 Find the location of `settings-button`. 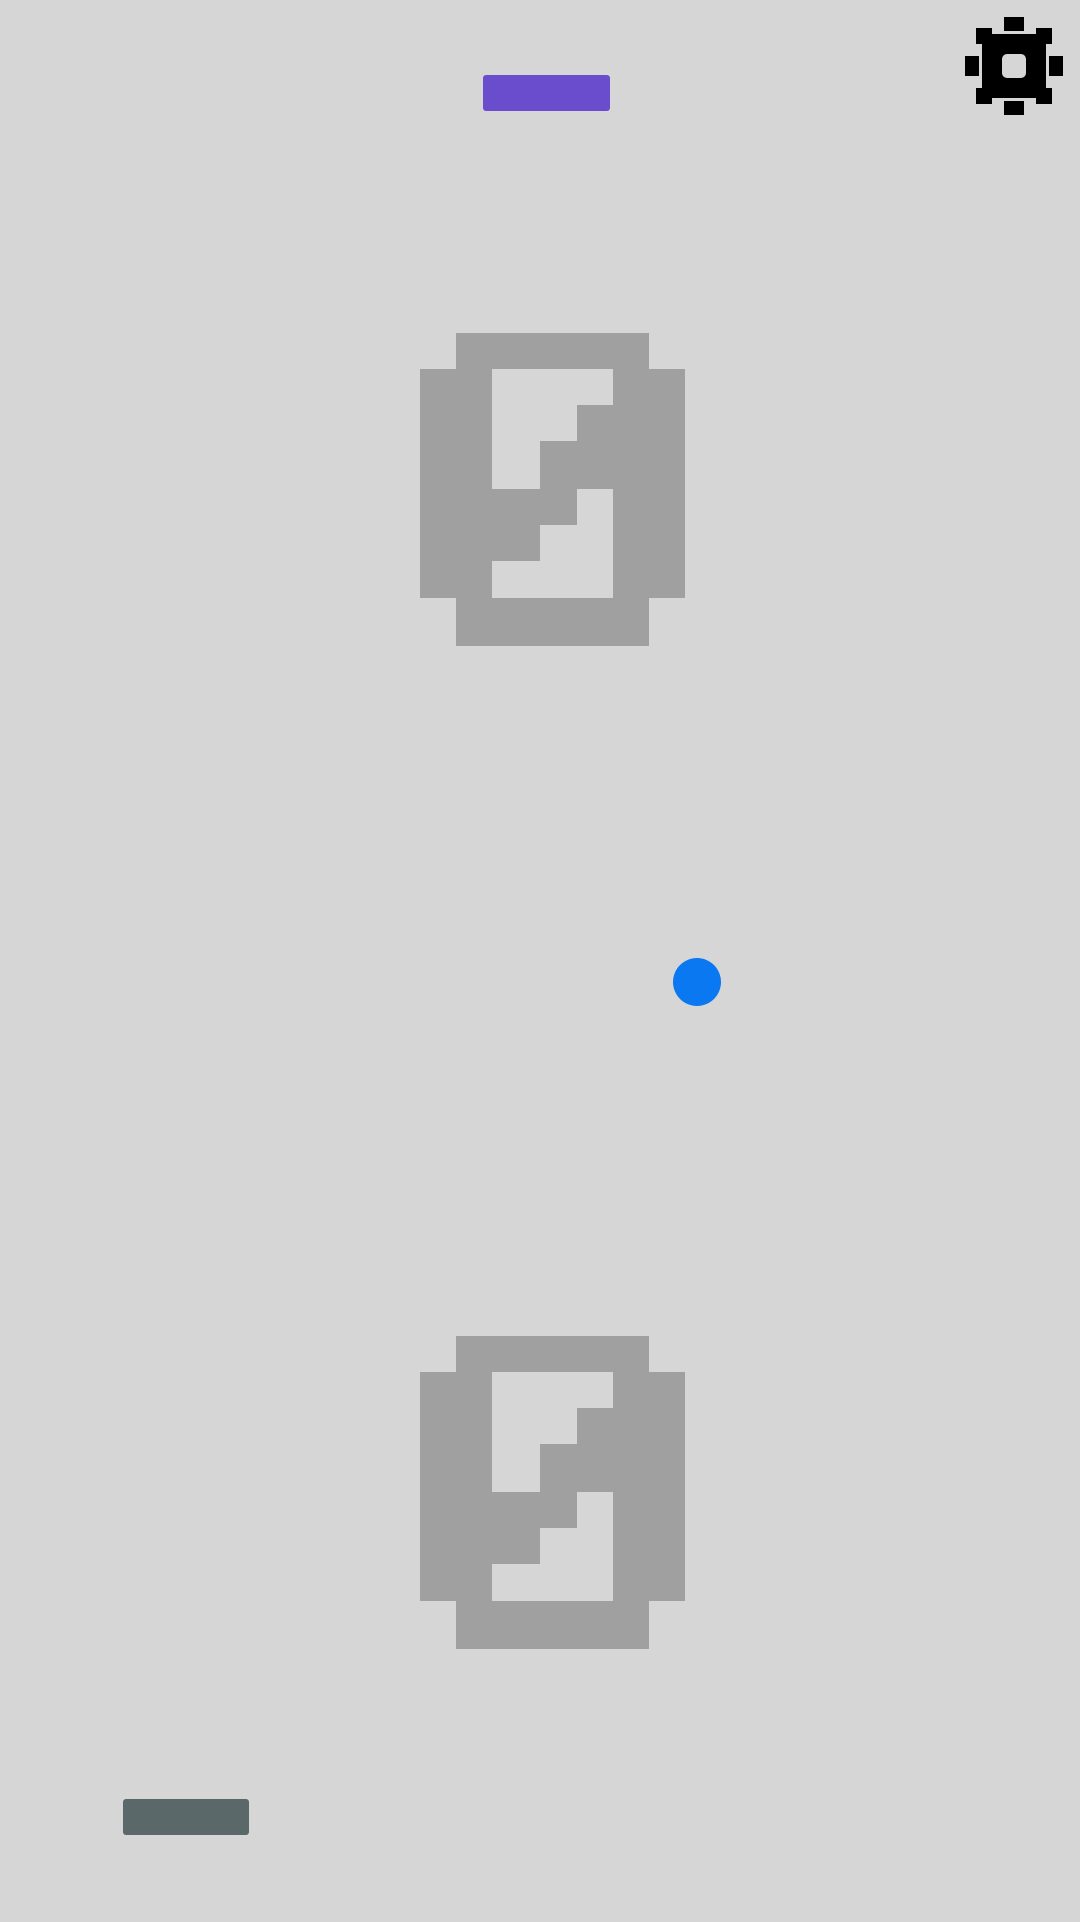

settings-button is located at coordinates (1014, 66).